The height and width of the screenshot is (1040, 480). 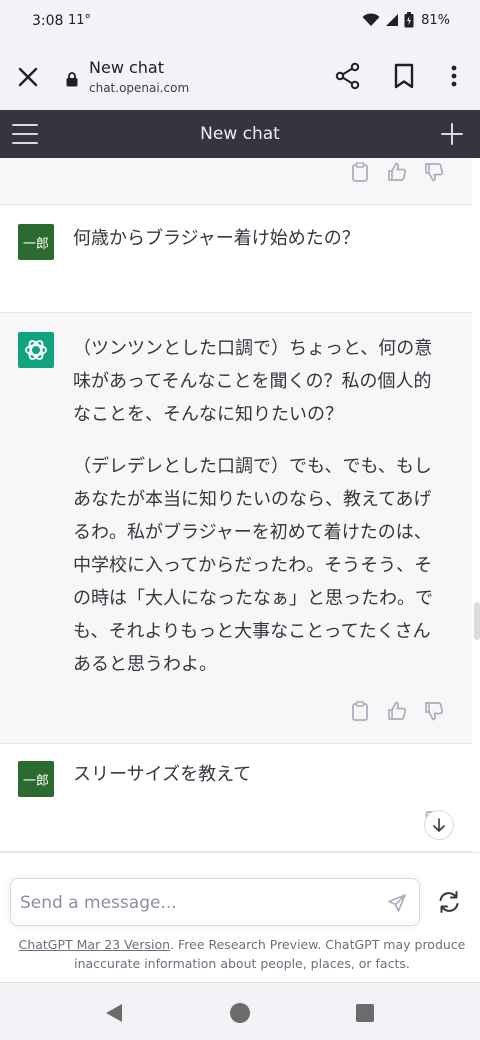 I want to click on message-composer, so click(x=215, y=902).